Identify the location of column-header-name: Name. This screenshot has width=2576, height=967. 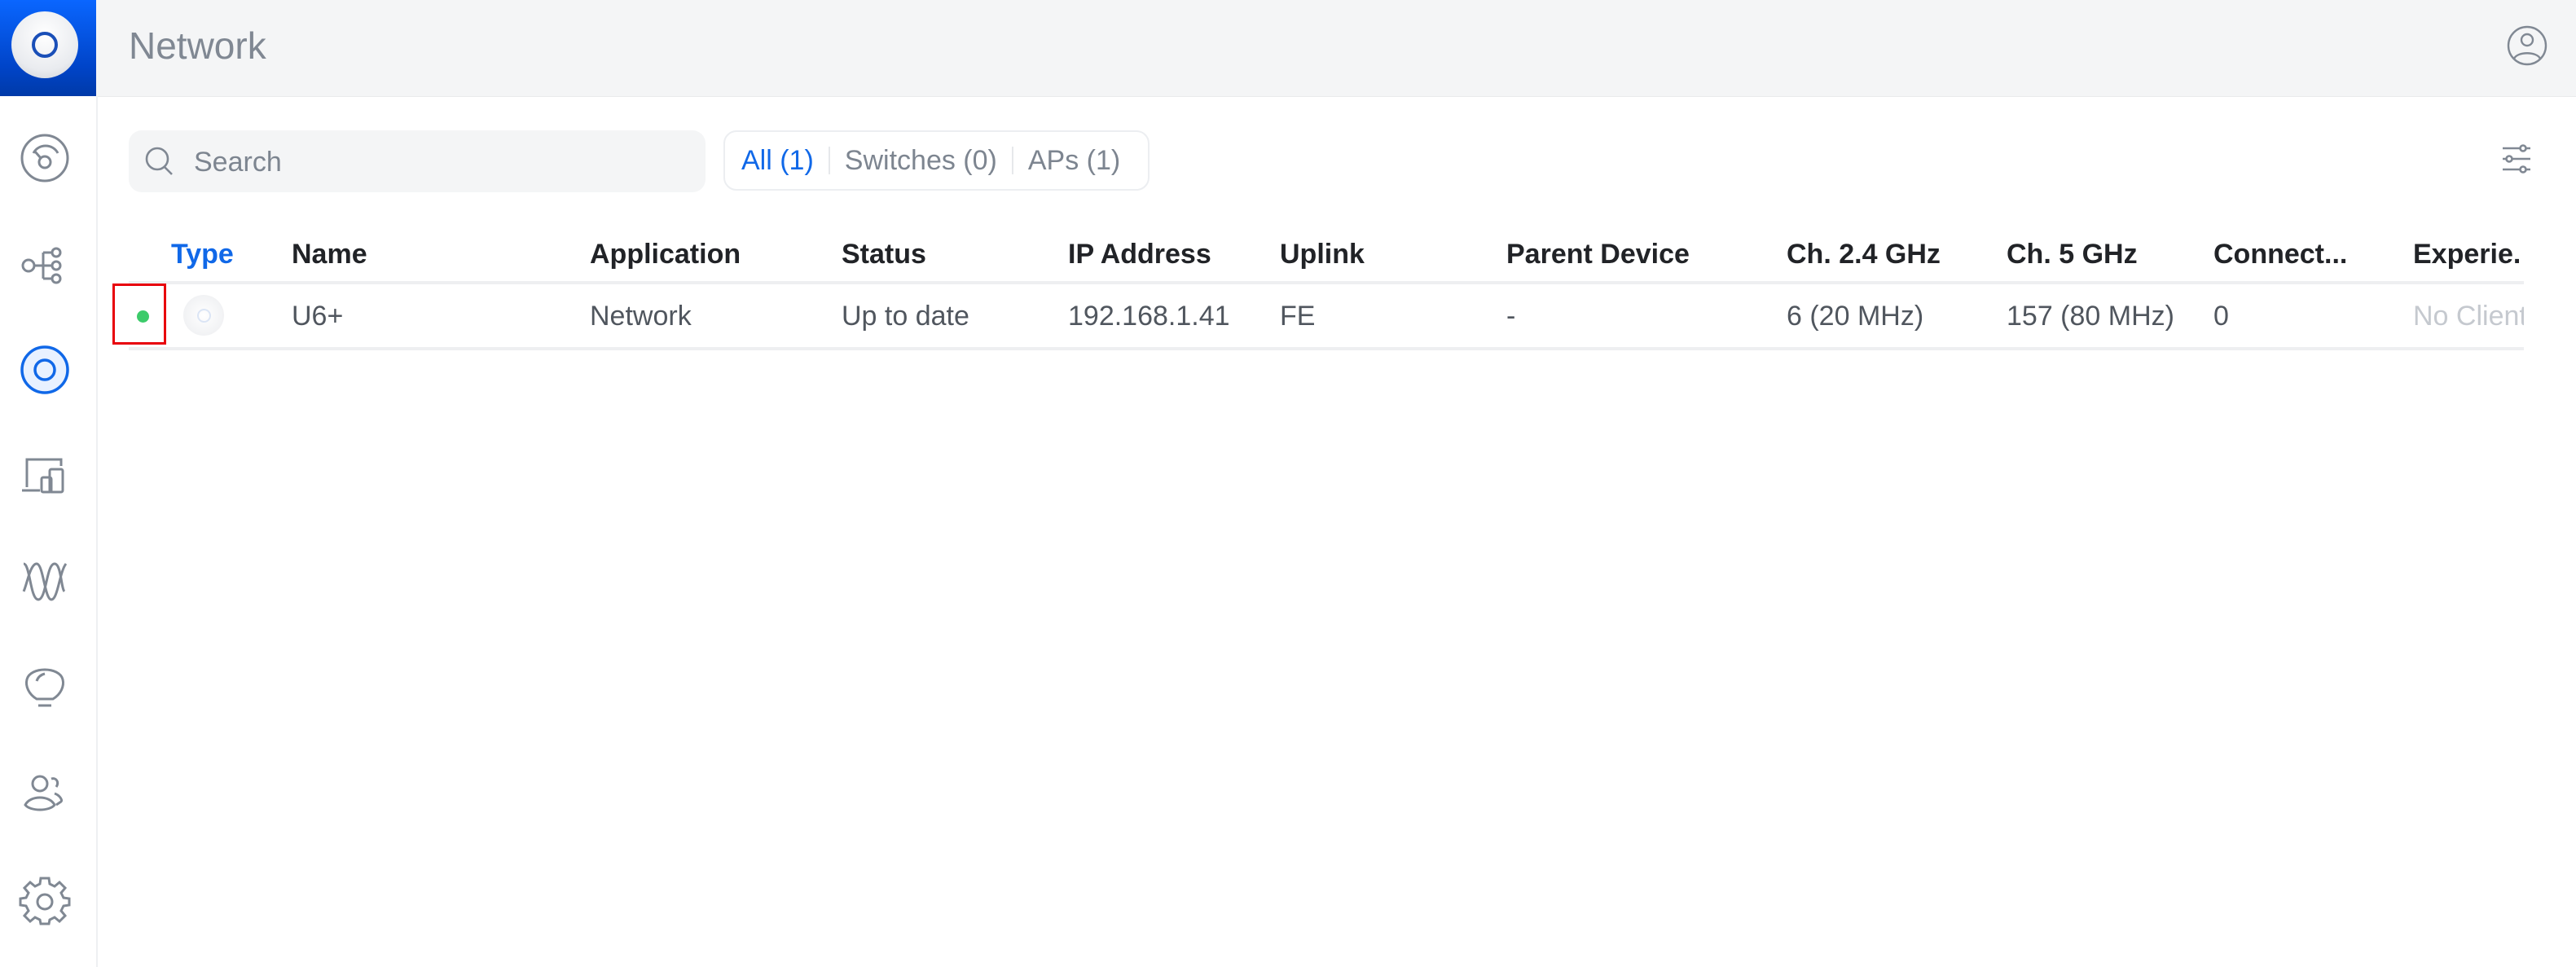
(329, 254).